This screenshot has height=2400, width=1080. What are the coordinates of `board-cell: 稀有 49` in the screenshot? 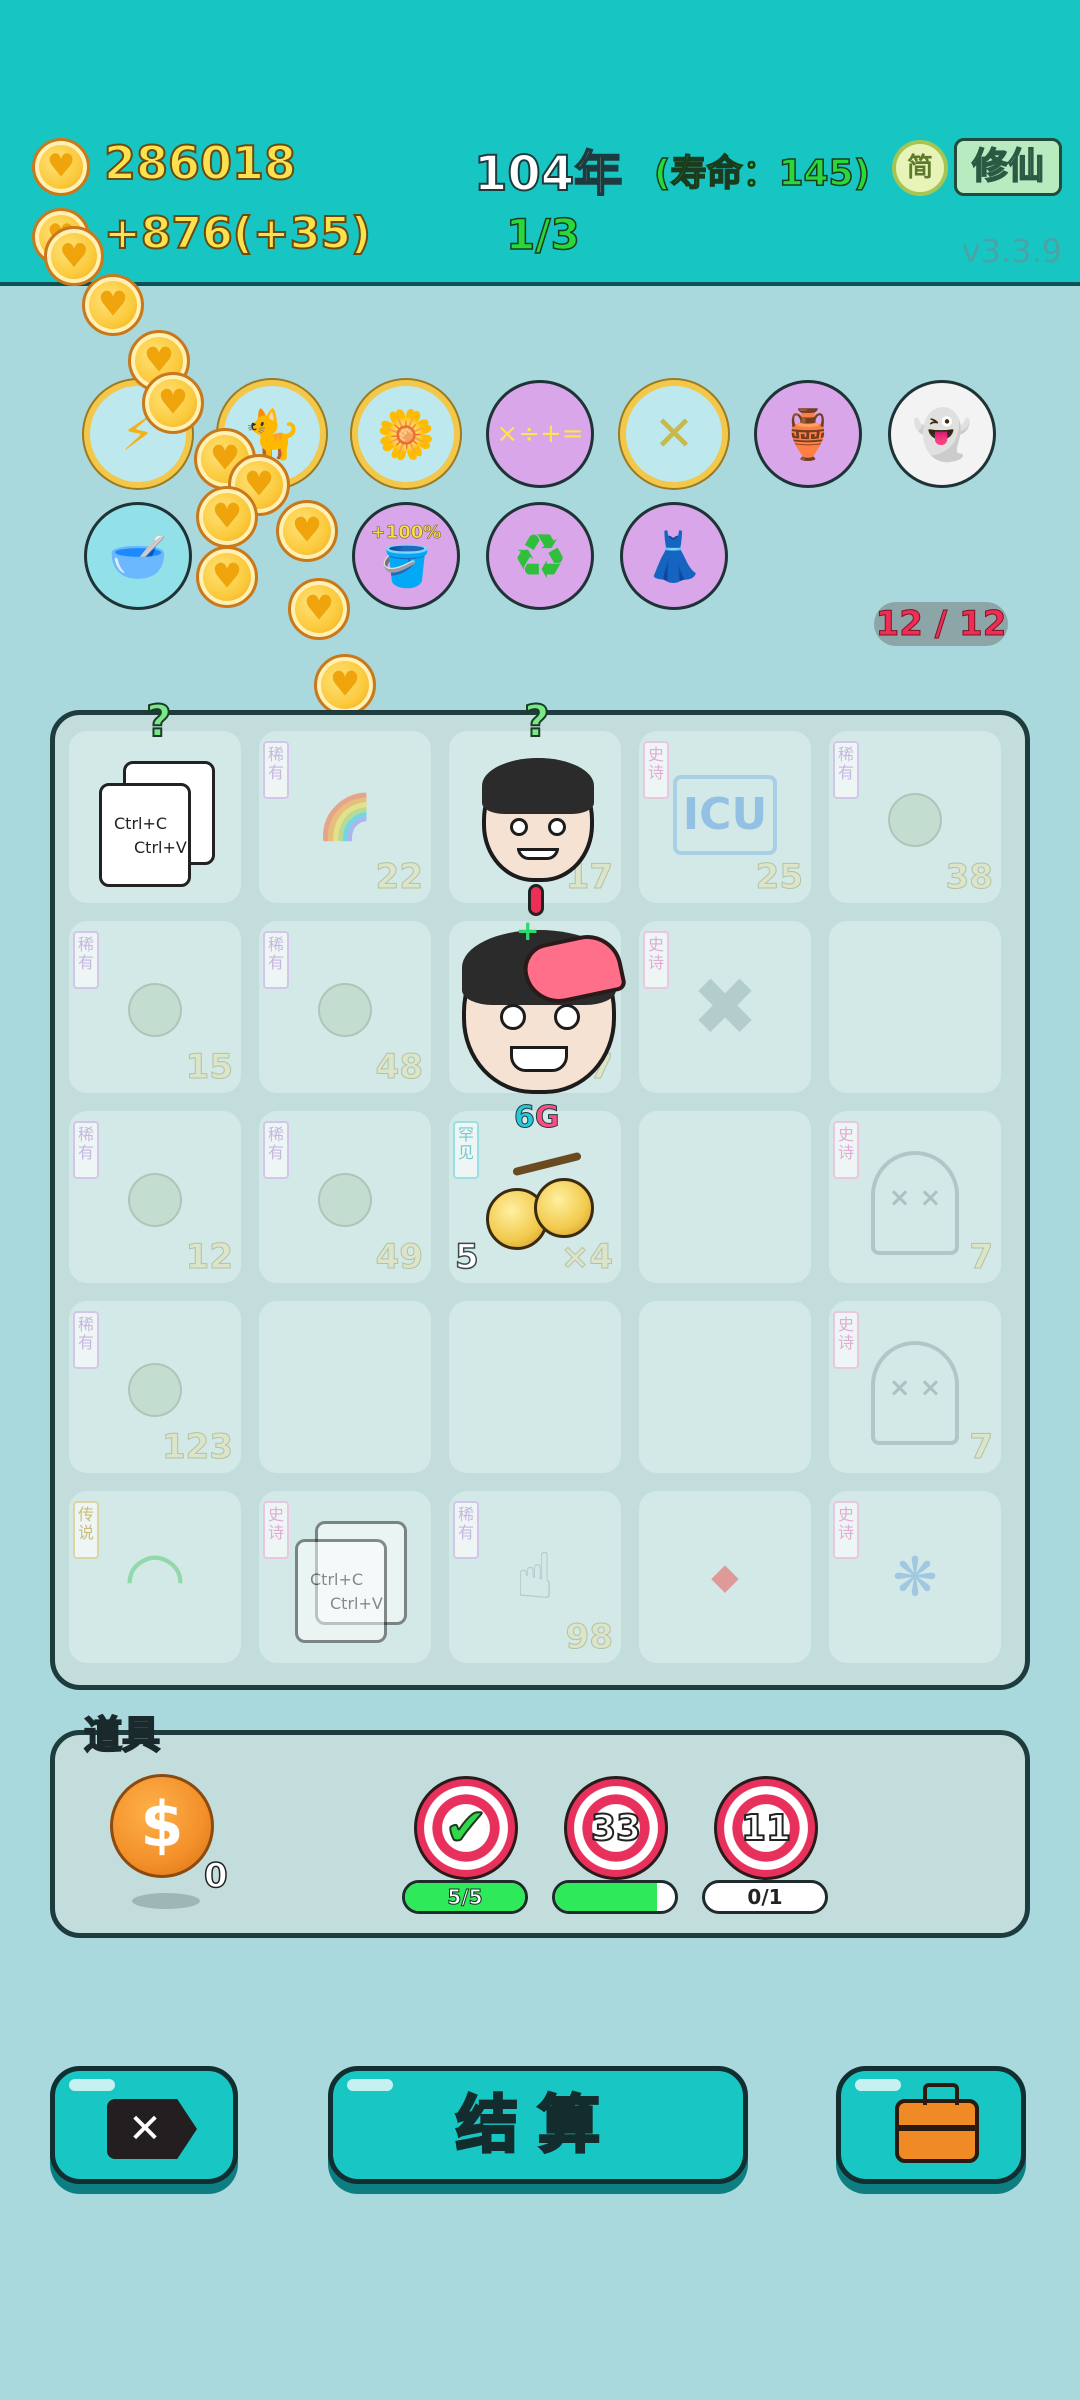 It's located at (345, 1197).